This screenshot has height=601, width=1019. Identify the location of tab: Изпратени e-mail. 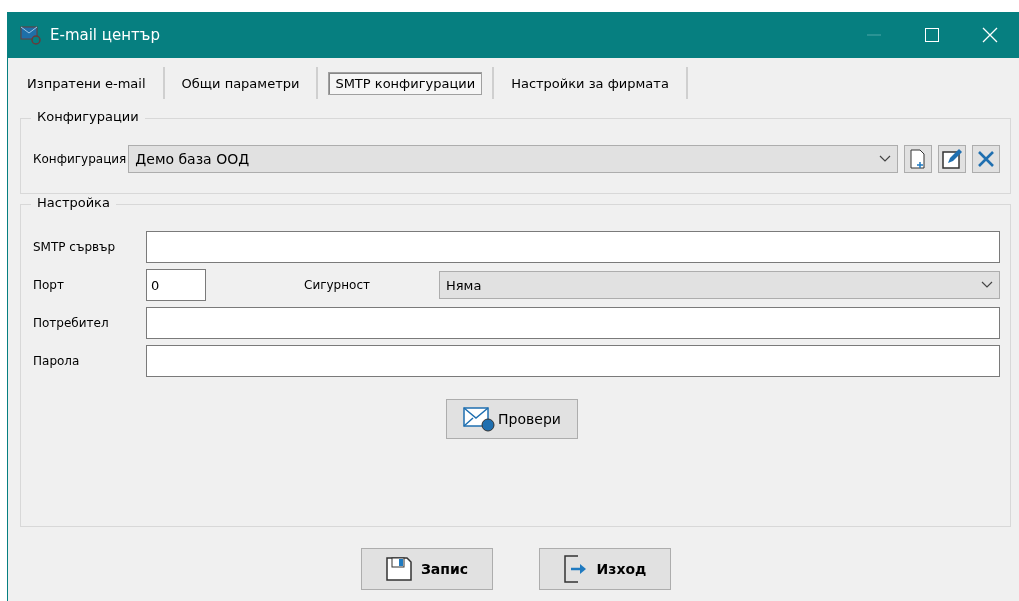
(86, 83).